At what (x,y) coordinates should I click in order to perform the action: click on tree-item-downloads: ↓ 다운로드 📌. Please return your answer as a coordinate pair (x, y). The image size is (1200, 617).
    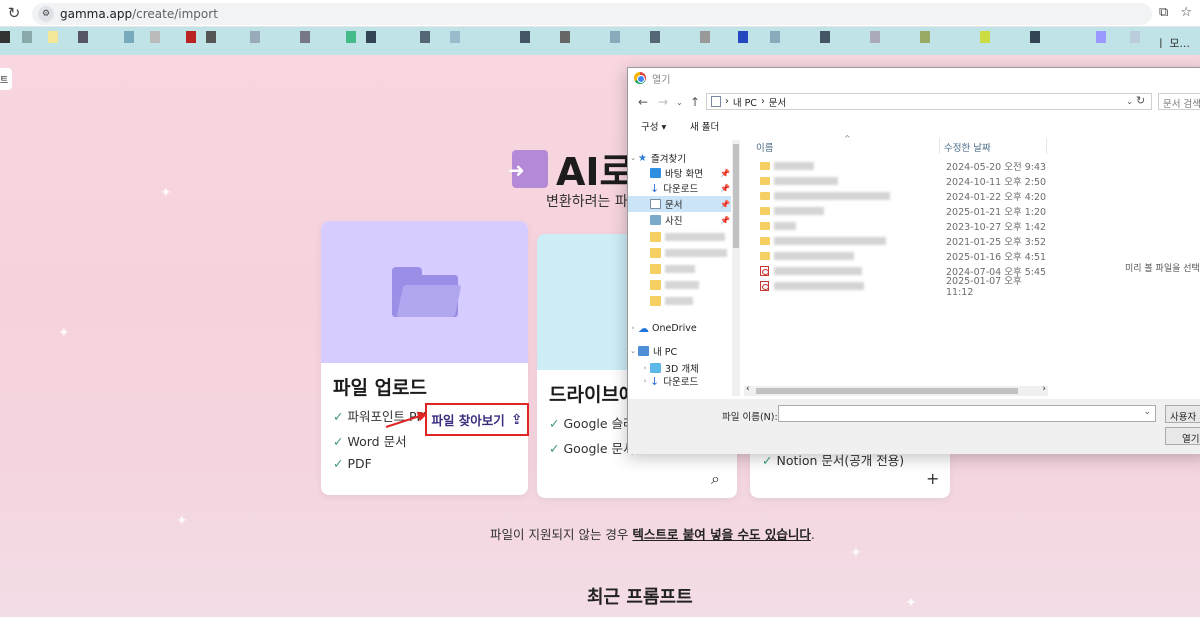
    Looking at the image, I should click on (679, 188).